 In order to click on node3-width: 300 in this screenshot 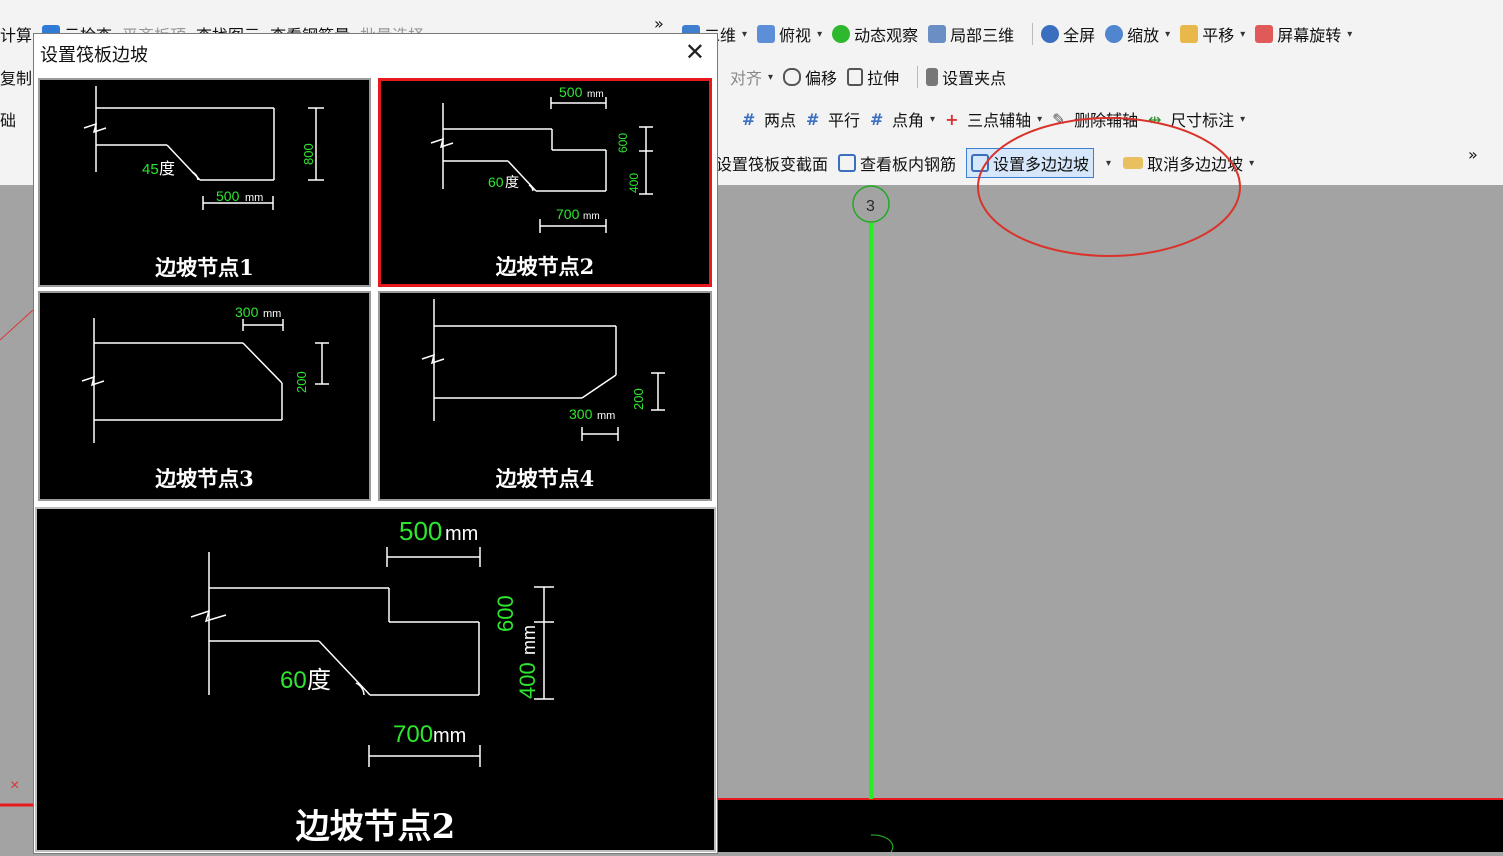, I will do `click(247, 312)`.